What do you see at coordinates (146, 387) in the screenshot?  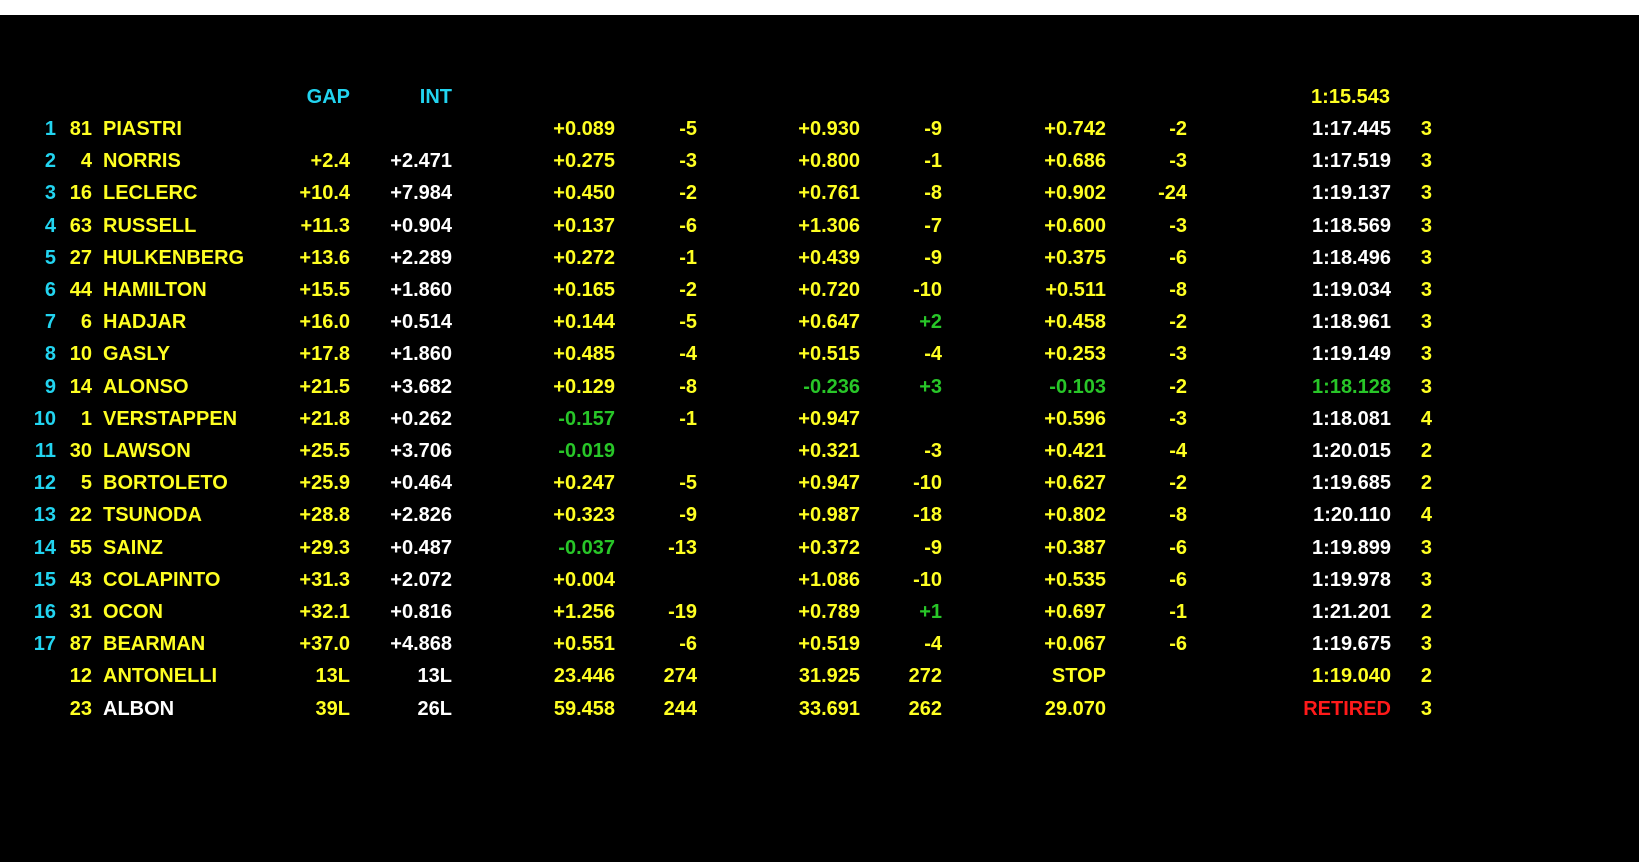 I see `driver-name: ALONSO` at bounding box center [146, 387].